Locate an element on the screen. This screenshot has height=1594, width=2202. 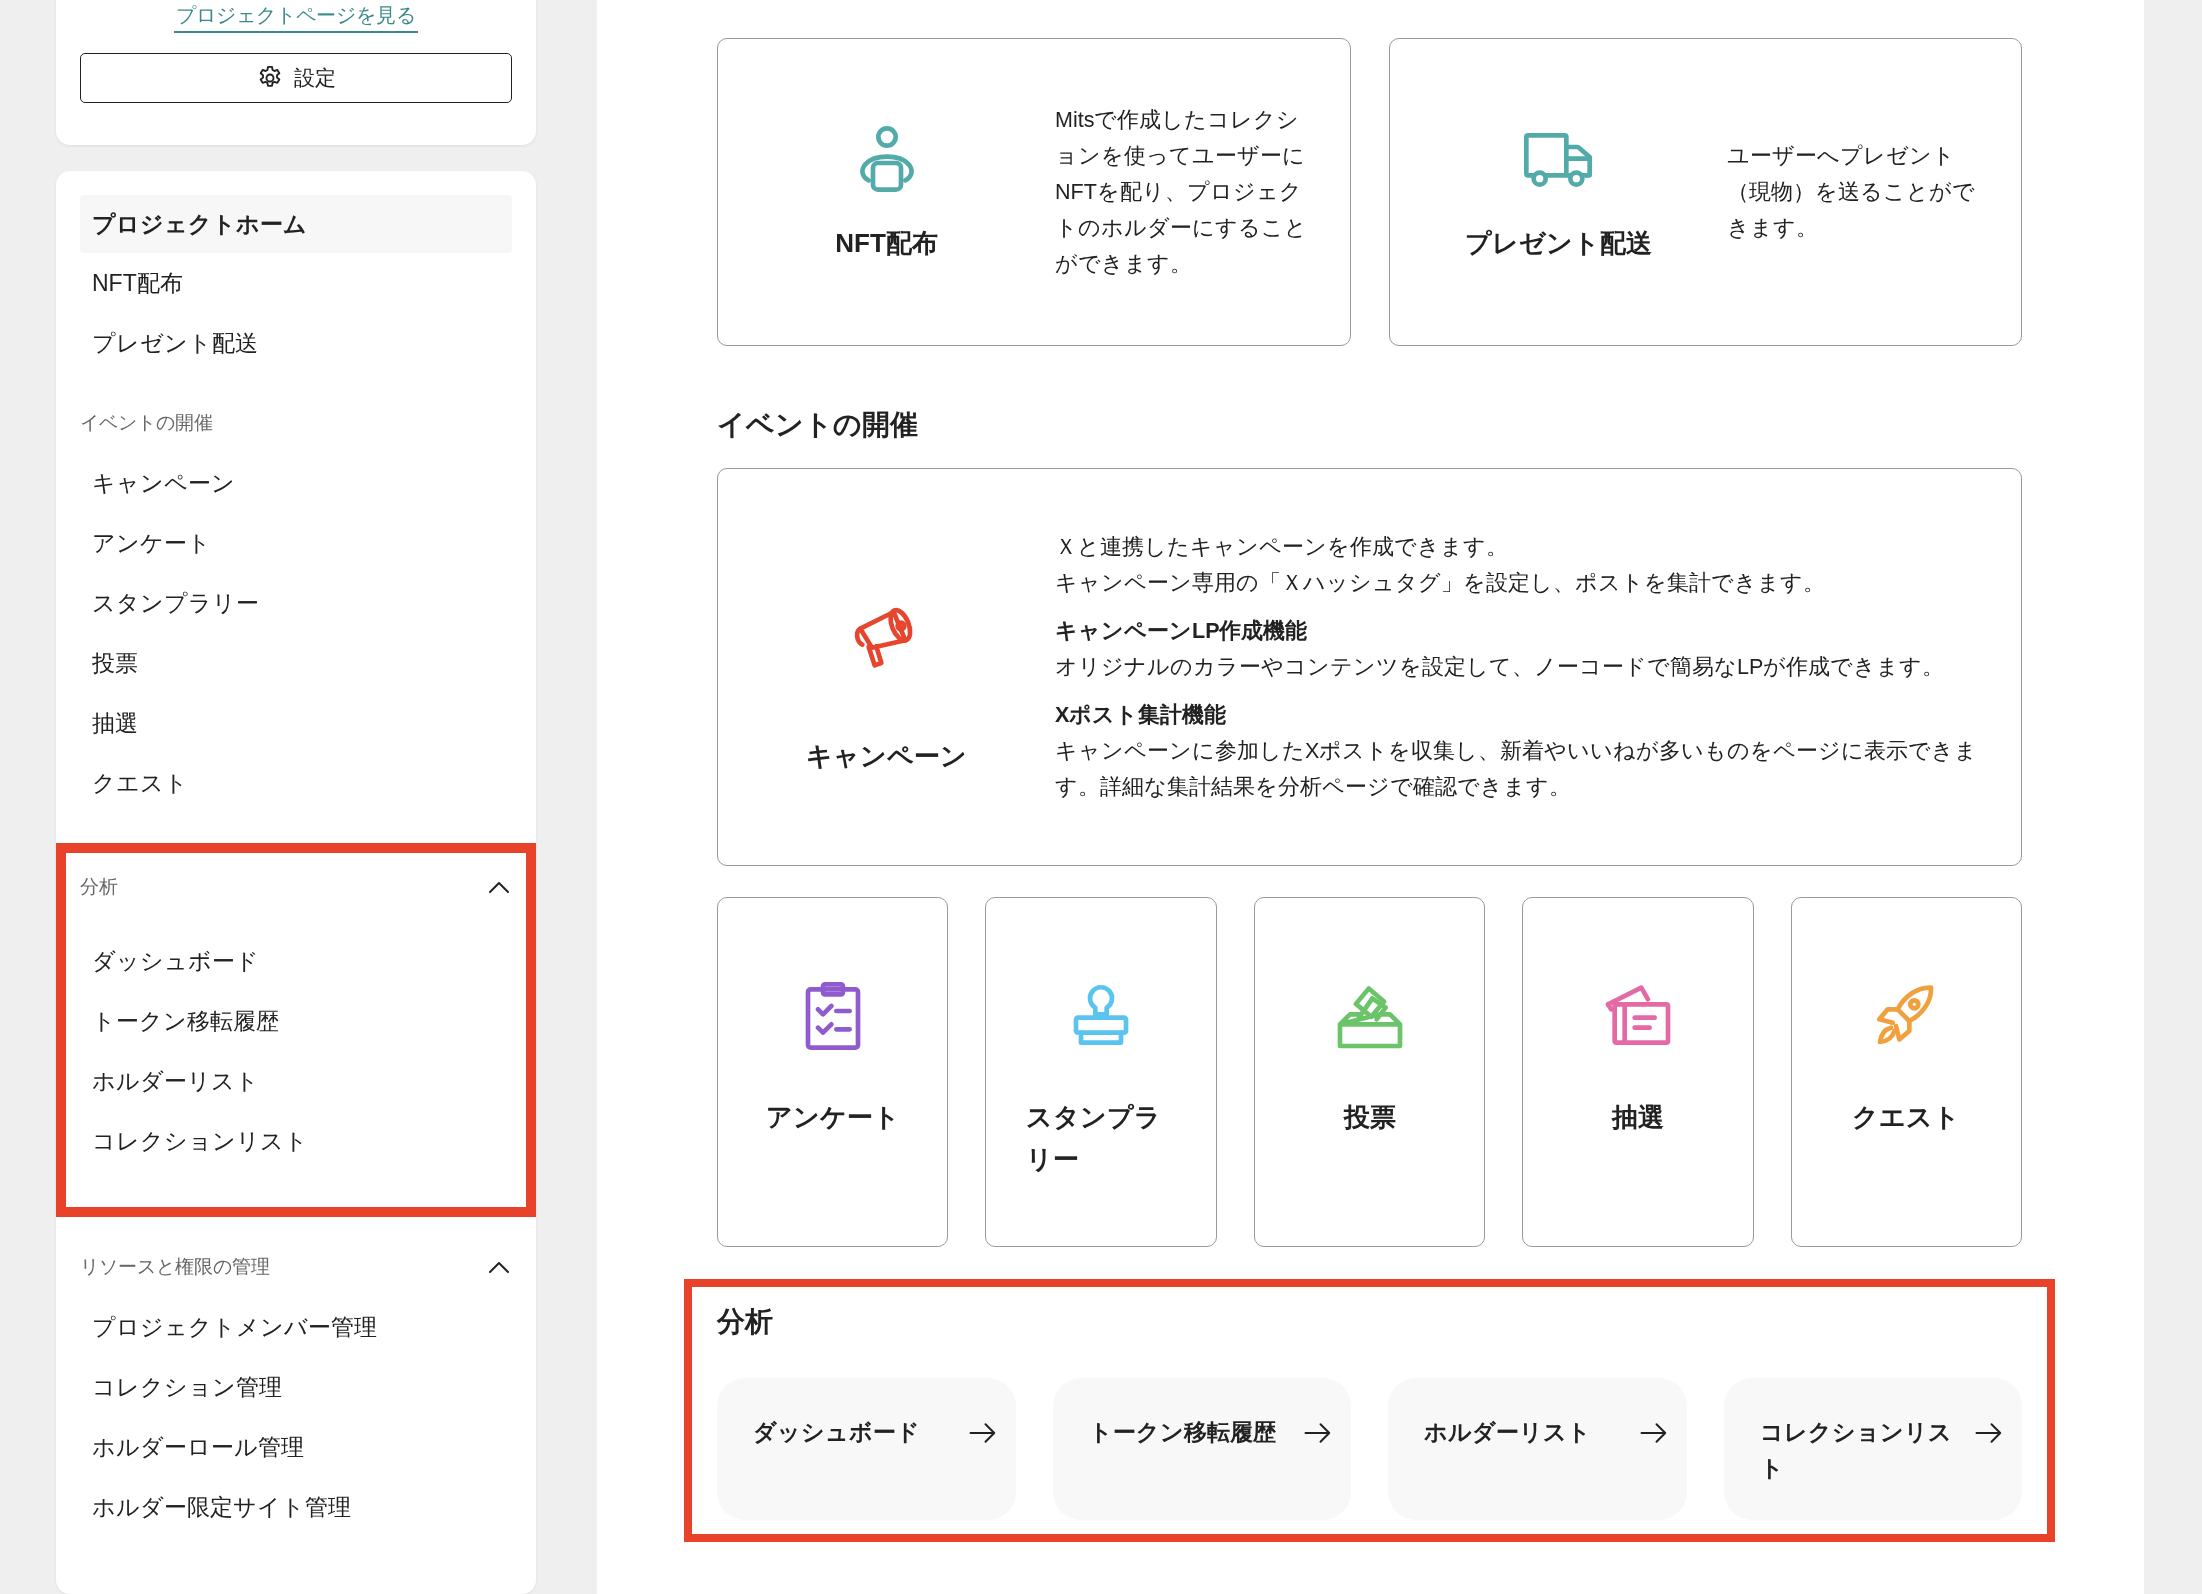
project-page-link: プロジェクトページを見る is located at coordinates (296, 16).